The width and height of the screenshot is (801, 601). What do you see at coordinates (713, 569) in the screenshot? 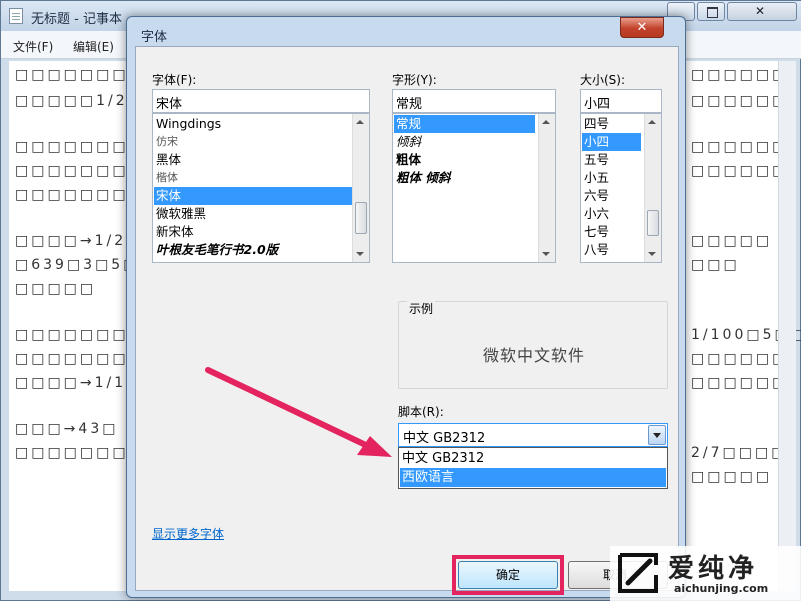
I see `watermark-brand: 爱纯净` at bounding box center [713, 569].